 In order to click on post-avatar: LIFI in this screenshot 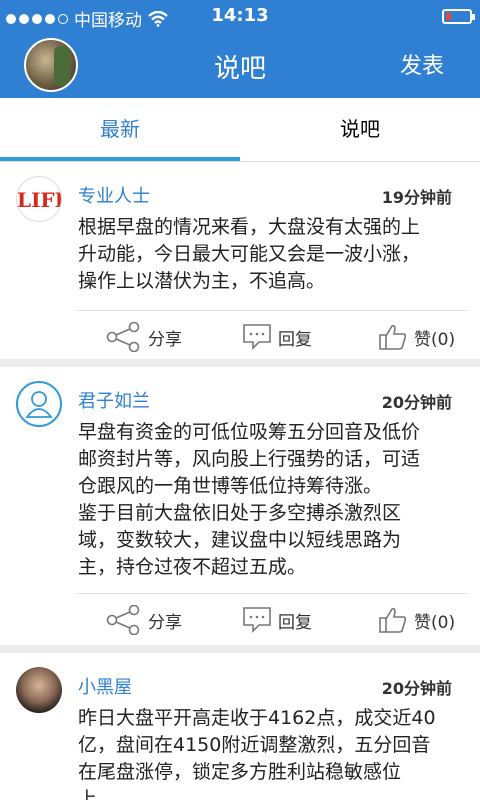, I will do `click(39, 199)`.